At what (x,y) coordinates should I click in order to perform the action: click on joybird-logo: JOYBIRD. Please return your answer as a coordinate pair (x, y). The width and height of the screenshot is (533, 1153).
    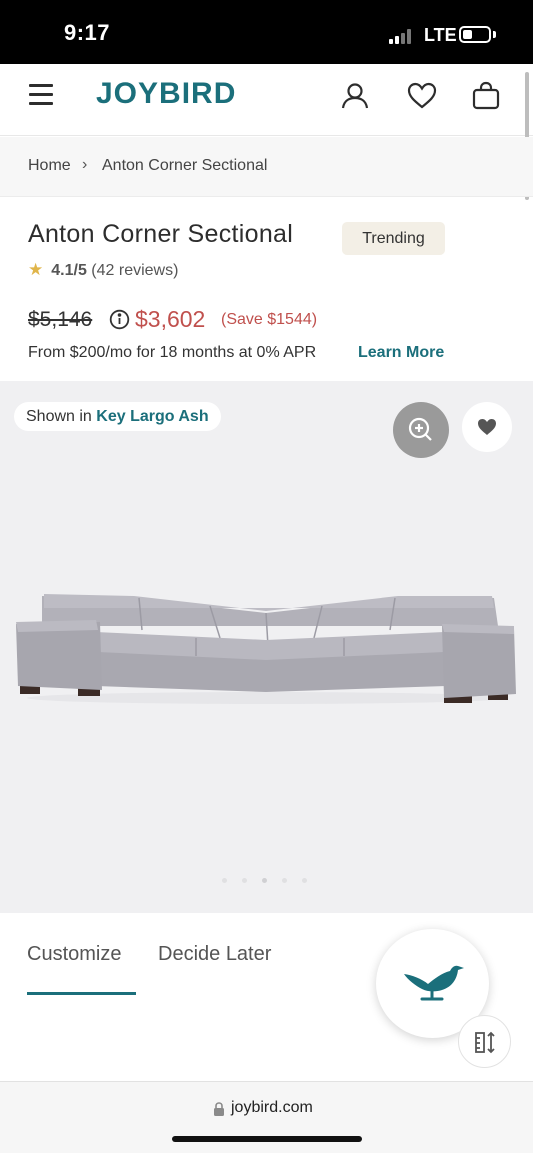
    Looking at the image, I should click on (166, 94).